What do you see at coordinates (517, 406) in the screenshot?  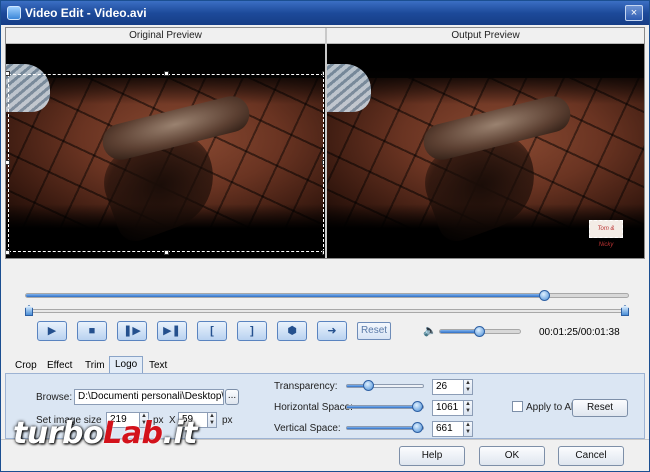 I see `apply-to-all-checkbox` at bounding box center [517, 406].